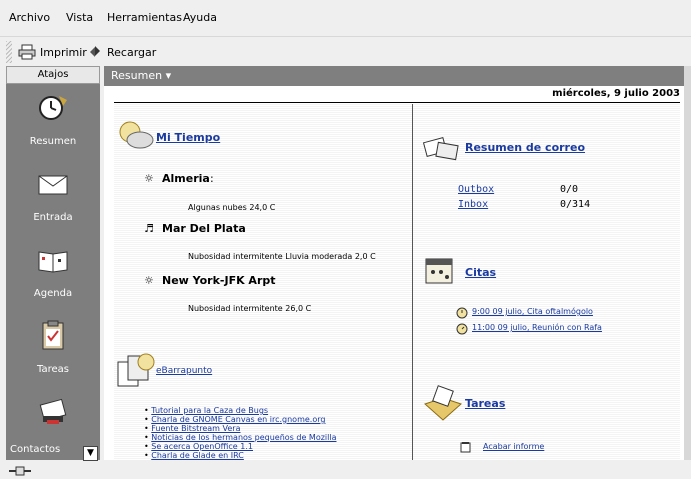 The image size is (691, 479). What do you see at coordinates (53, 75) in the screenshot?
I see `shortcuts-header: Atajos` at bounding box center [53, 75].